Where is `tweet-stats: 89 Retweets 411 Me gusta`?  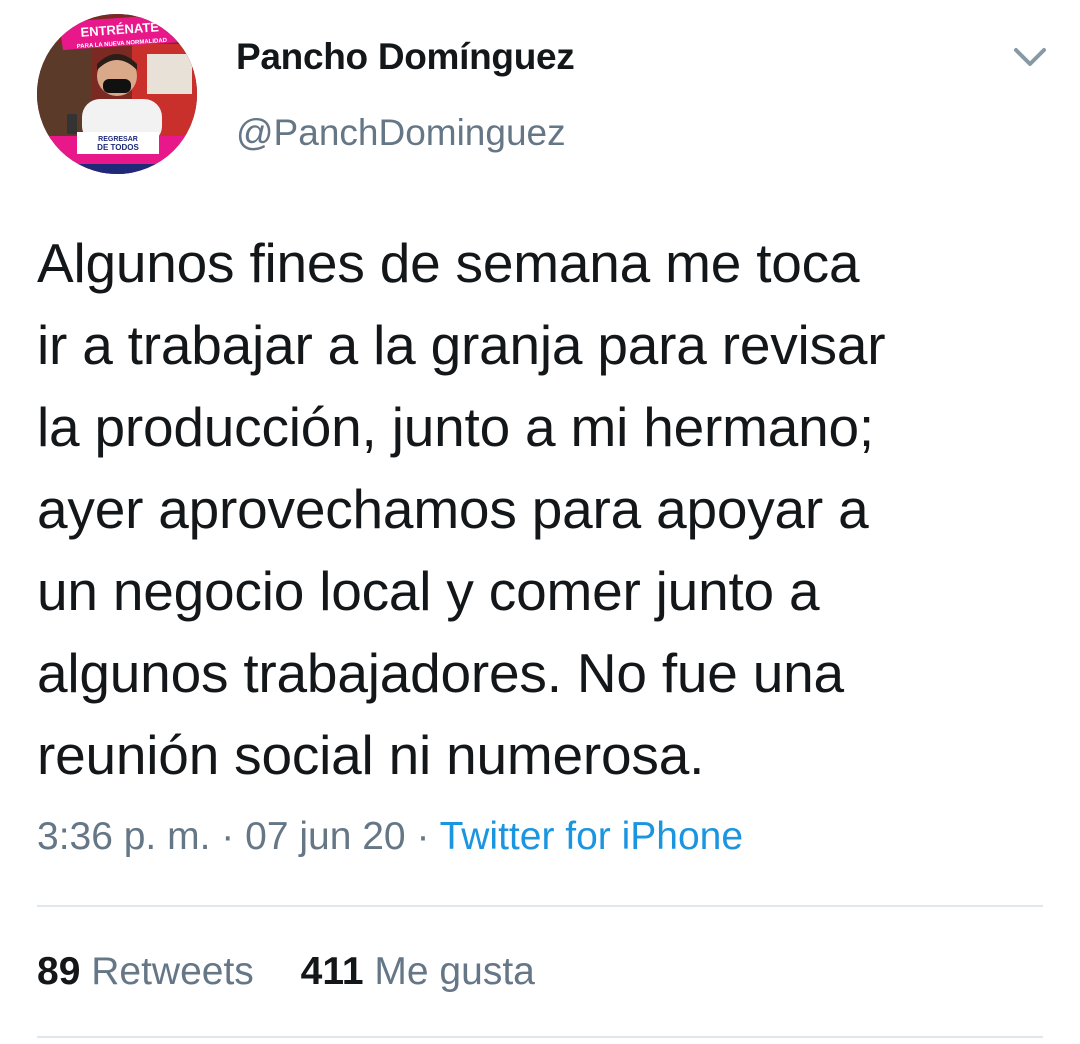
tweet-stats: 89 Retweets 411 Me gusta is located at coordinates (304, 972).